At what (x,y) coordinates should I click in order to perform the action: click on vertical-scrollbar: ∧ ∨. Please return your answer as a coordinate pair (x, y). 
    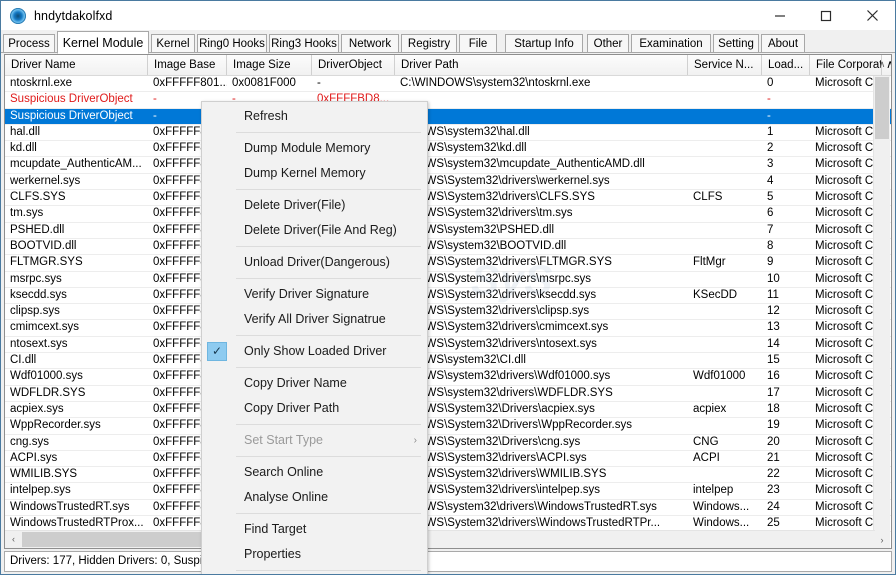
    Looking at the image, I should click on (881, 302).